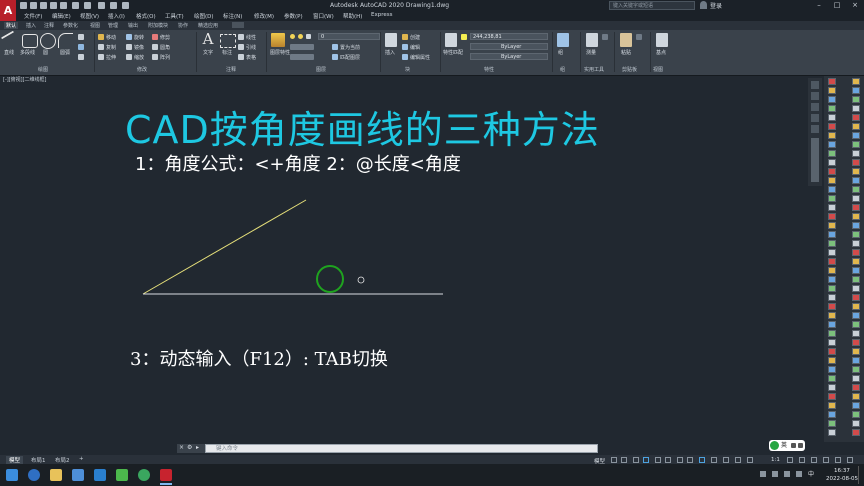 This screenshot has width=864, height=486. What do you see at coordinates (738, 460) in the screenshot?
I see `selection-cycling-icon` at bounding box center [738, 460].